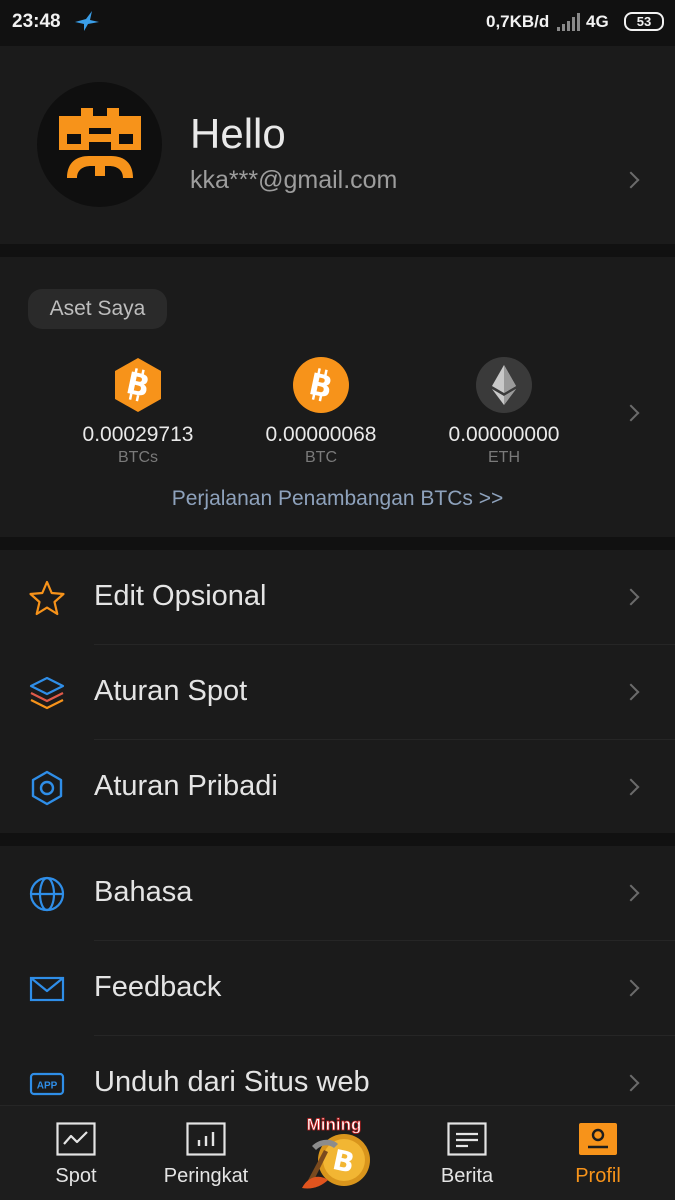 The width and height of the screenshot is (675, 1200). Describe the element at coordinates (158, 987) in the screenshot. I see `menu-label: Feedback` at that location.